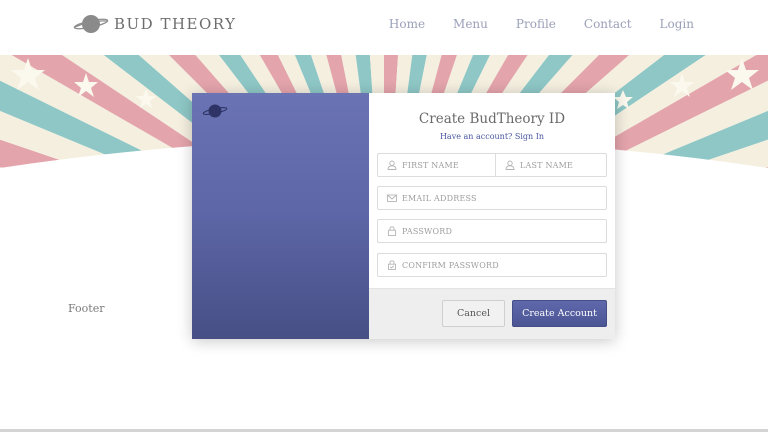  What do you see at coordinates (175, 24) in the screenshot?
I see `logo-text: BUD THEORY` at bounding box center [175, 24].